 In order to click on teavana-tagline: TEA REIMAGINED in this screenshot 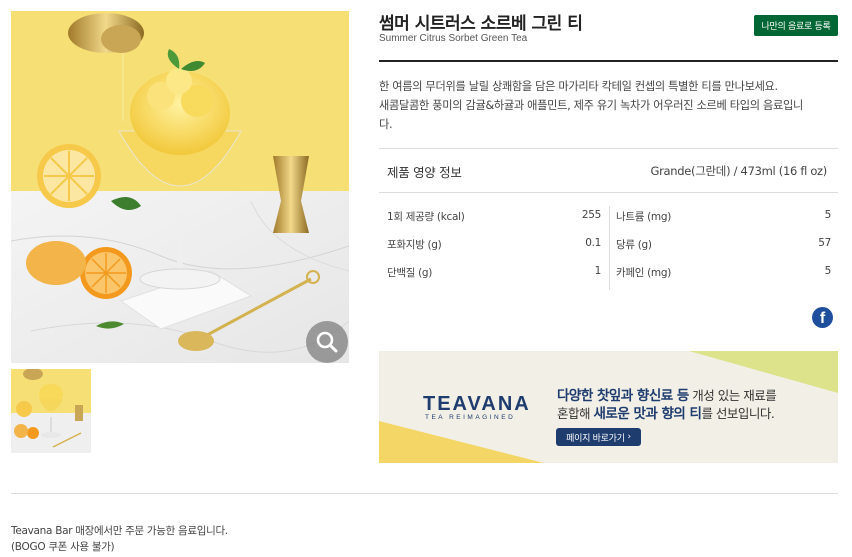, I will do `click(470, 417)`.